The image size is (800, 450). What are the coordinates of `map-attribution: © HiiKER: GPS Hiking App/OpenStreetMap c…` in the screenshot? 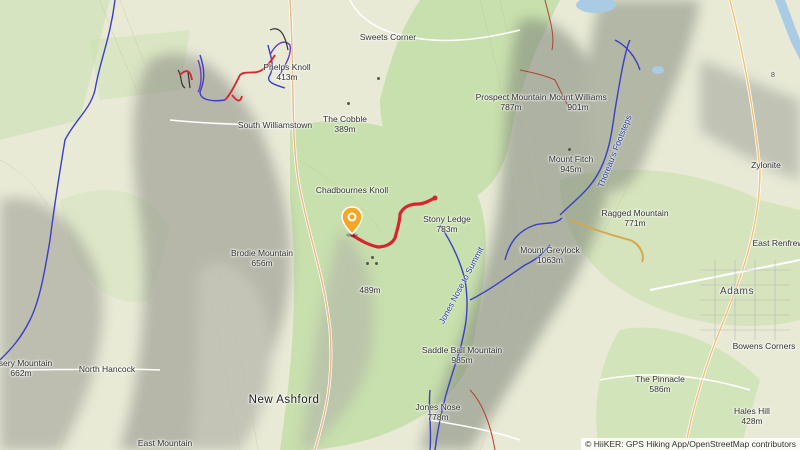 It's located at (690, 444).